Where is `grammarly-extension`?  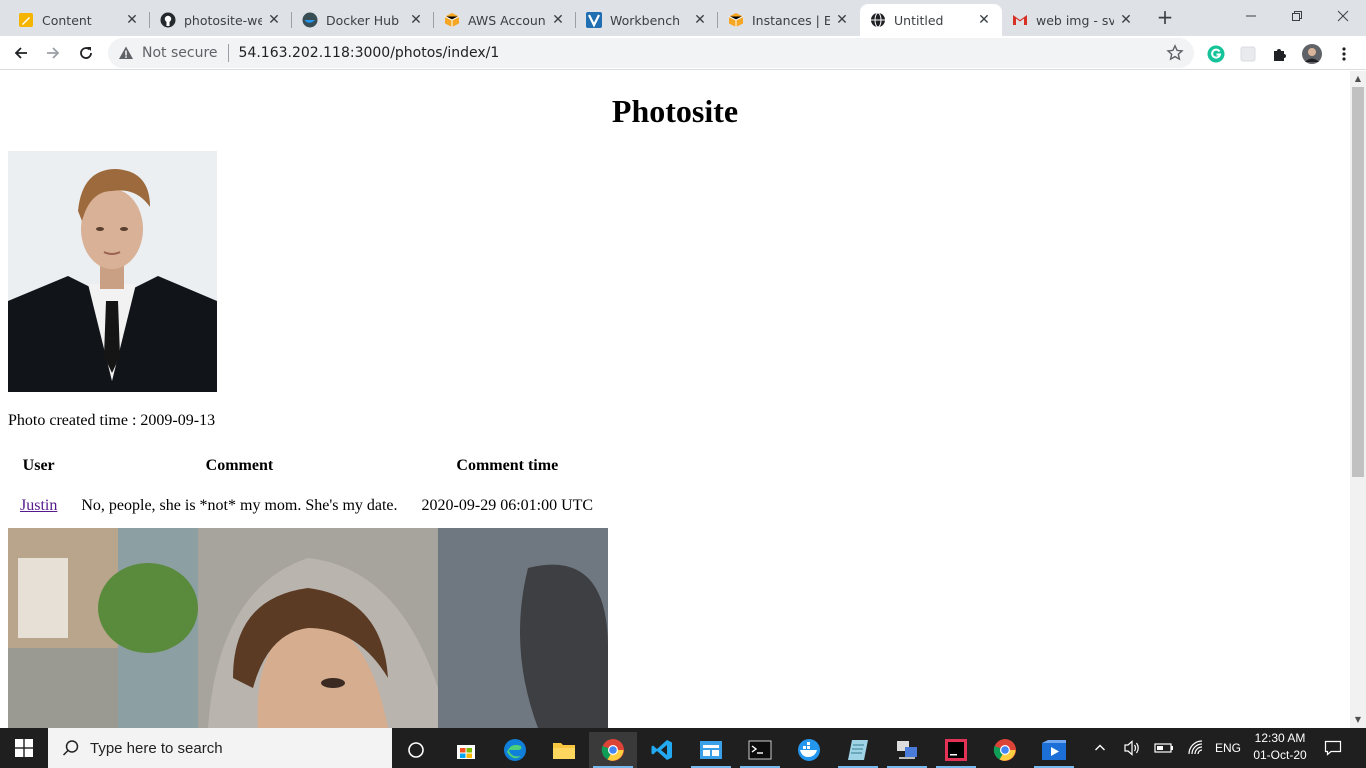
grammarly-extension is located at coordinates (1216, 54).